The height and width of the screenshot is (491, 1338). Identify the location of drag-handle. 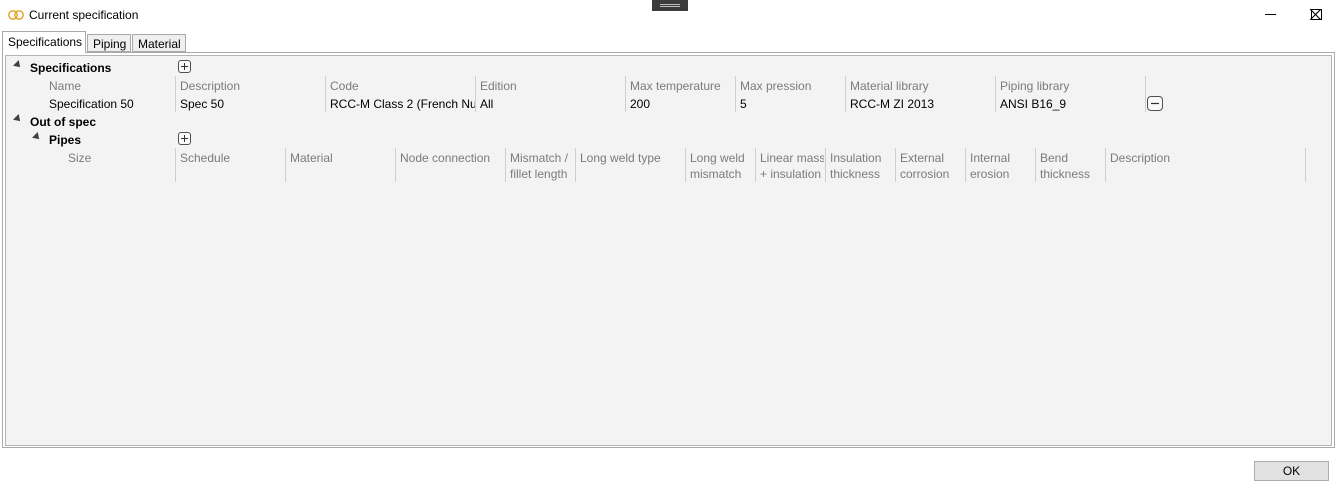
(670, 5).